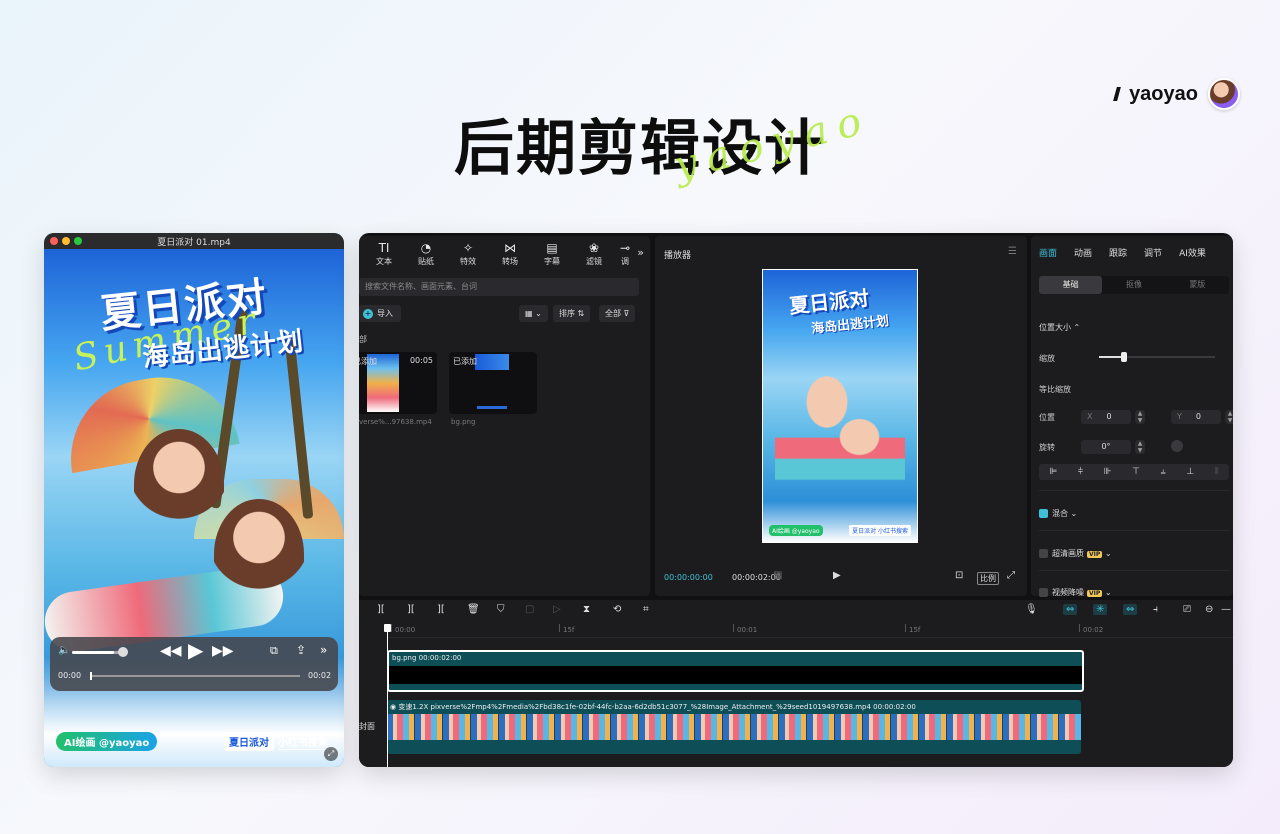 This screenshot has width=1280, height=834. Describe the element at coordinates (810, 631) in the screenshot. I see `timeline-ruler: 00:00 15f 00:01 15f 00:02` at that location.